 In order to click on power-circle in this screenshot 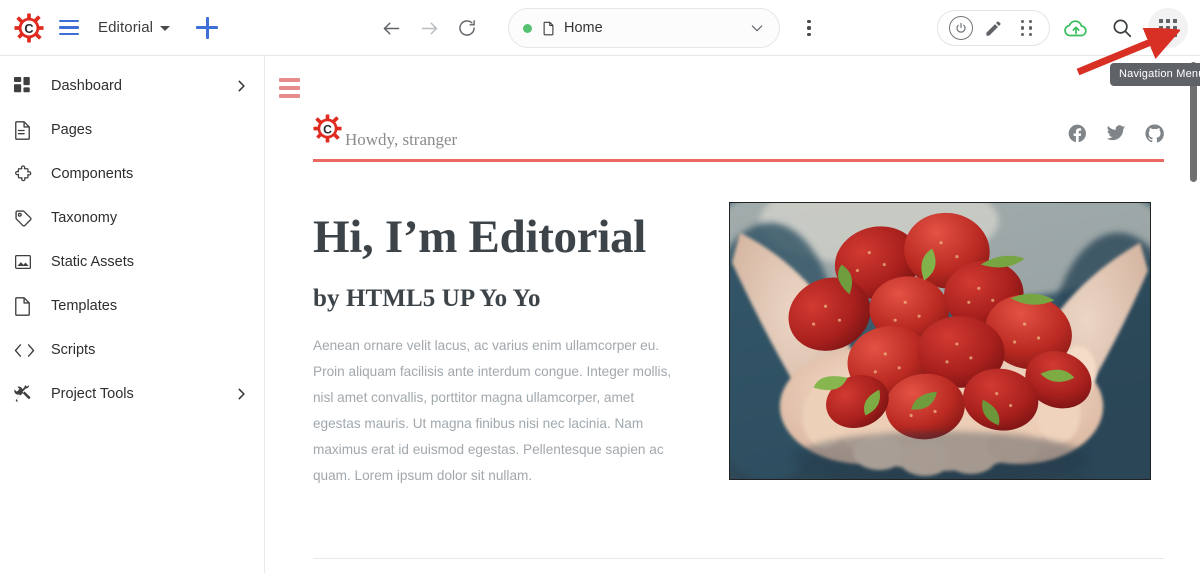, I will do `click(960, 28)`.